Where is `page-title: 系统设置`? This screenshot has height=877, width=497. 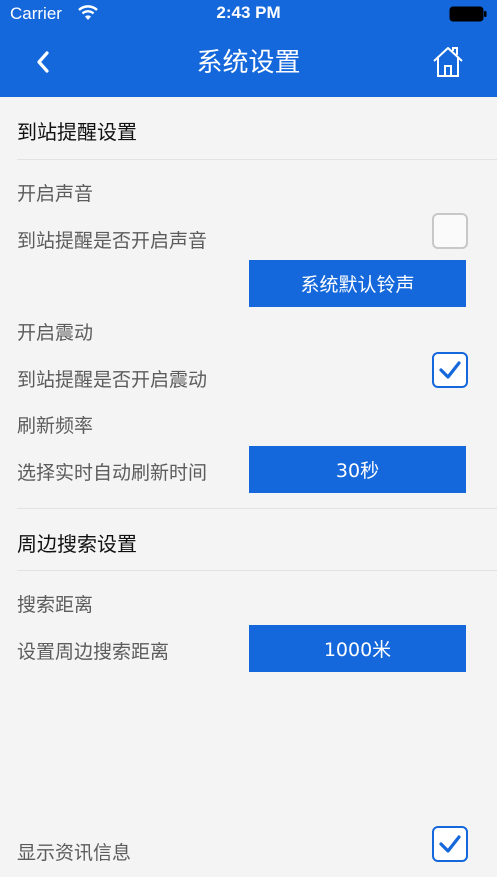
page-title: 系统设置 is located at coordinates (248, 63).